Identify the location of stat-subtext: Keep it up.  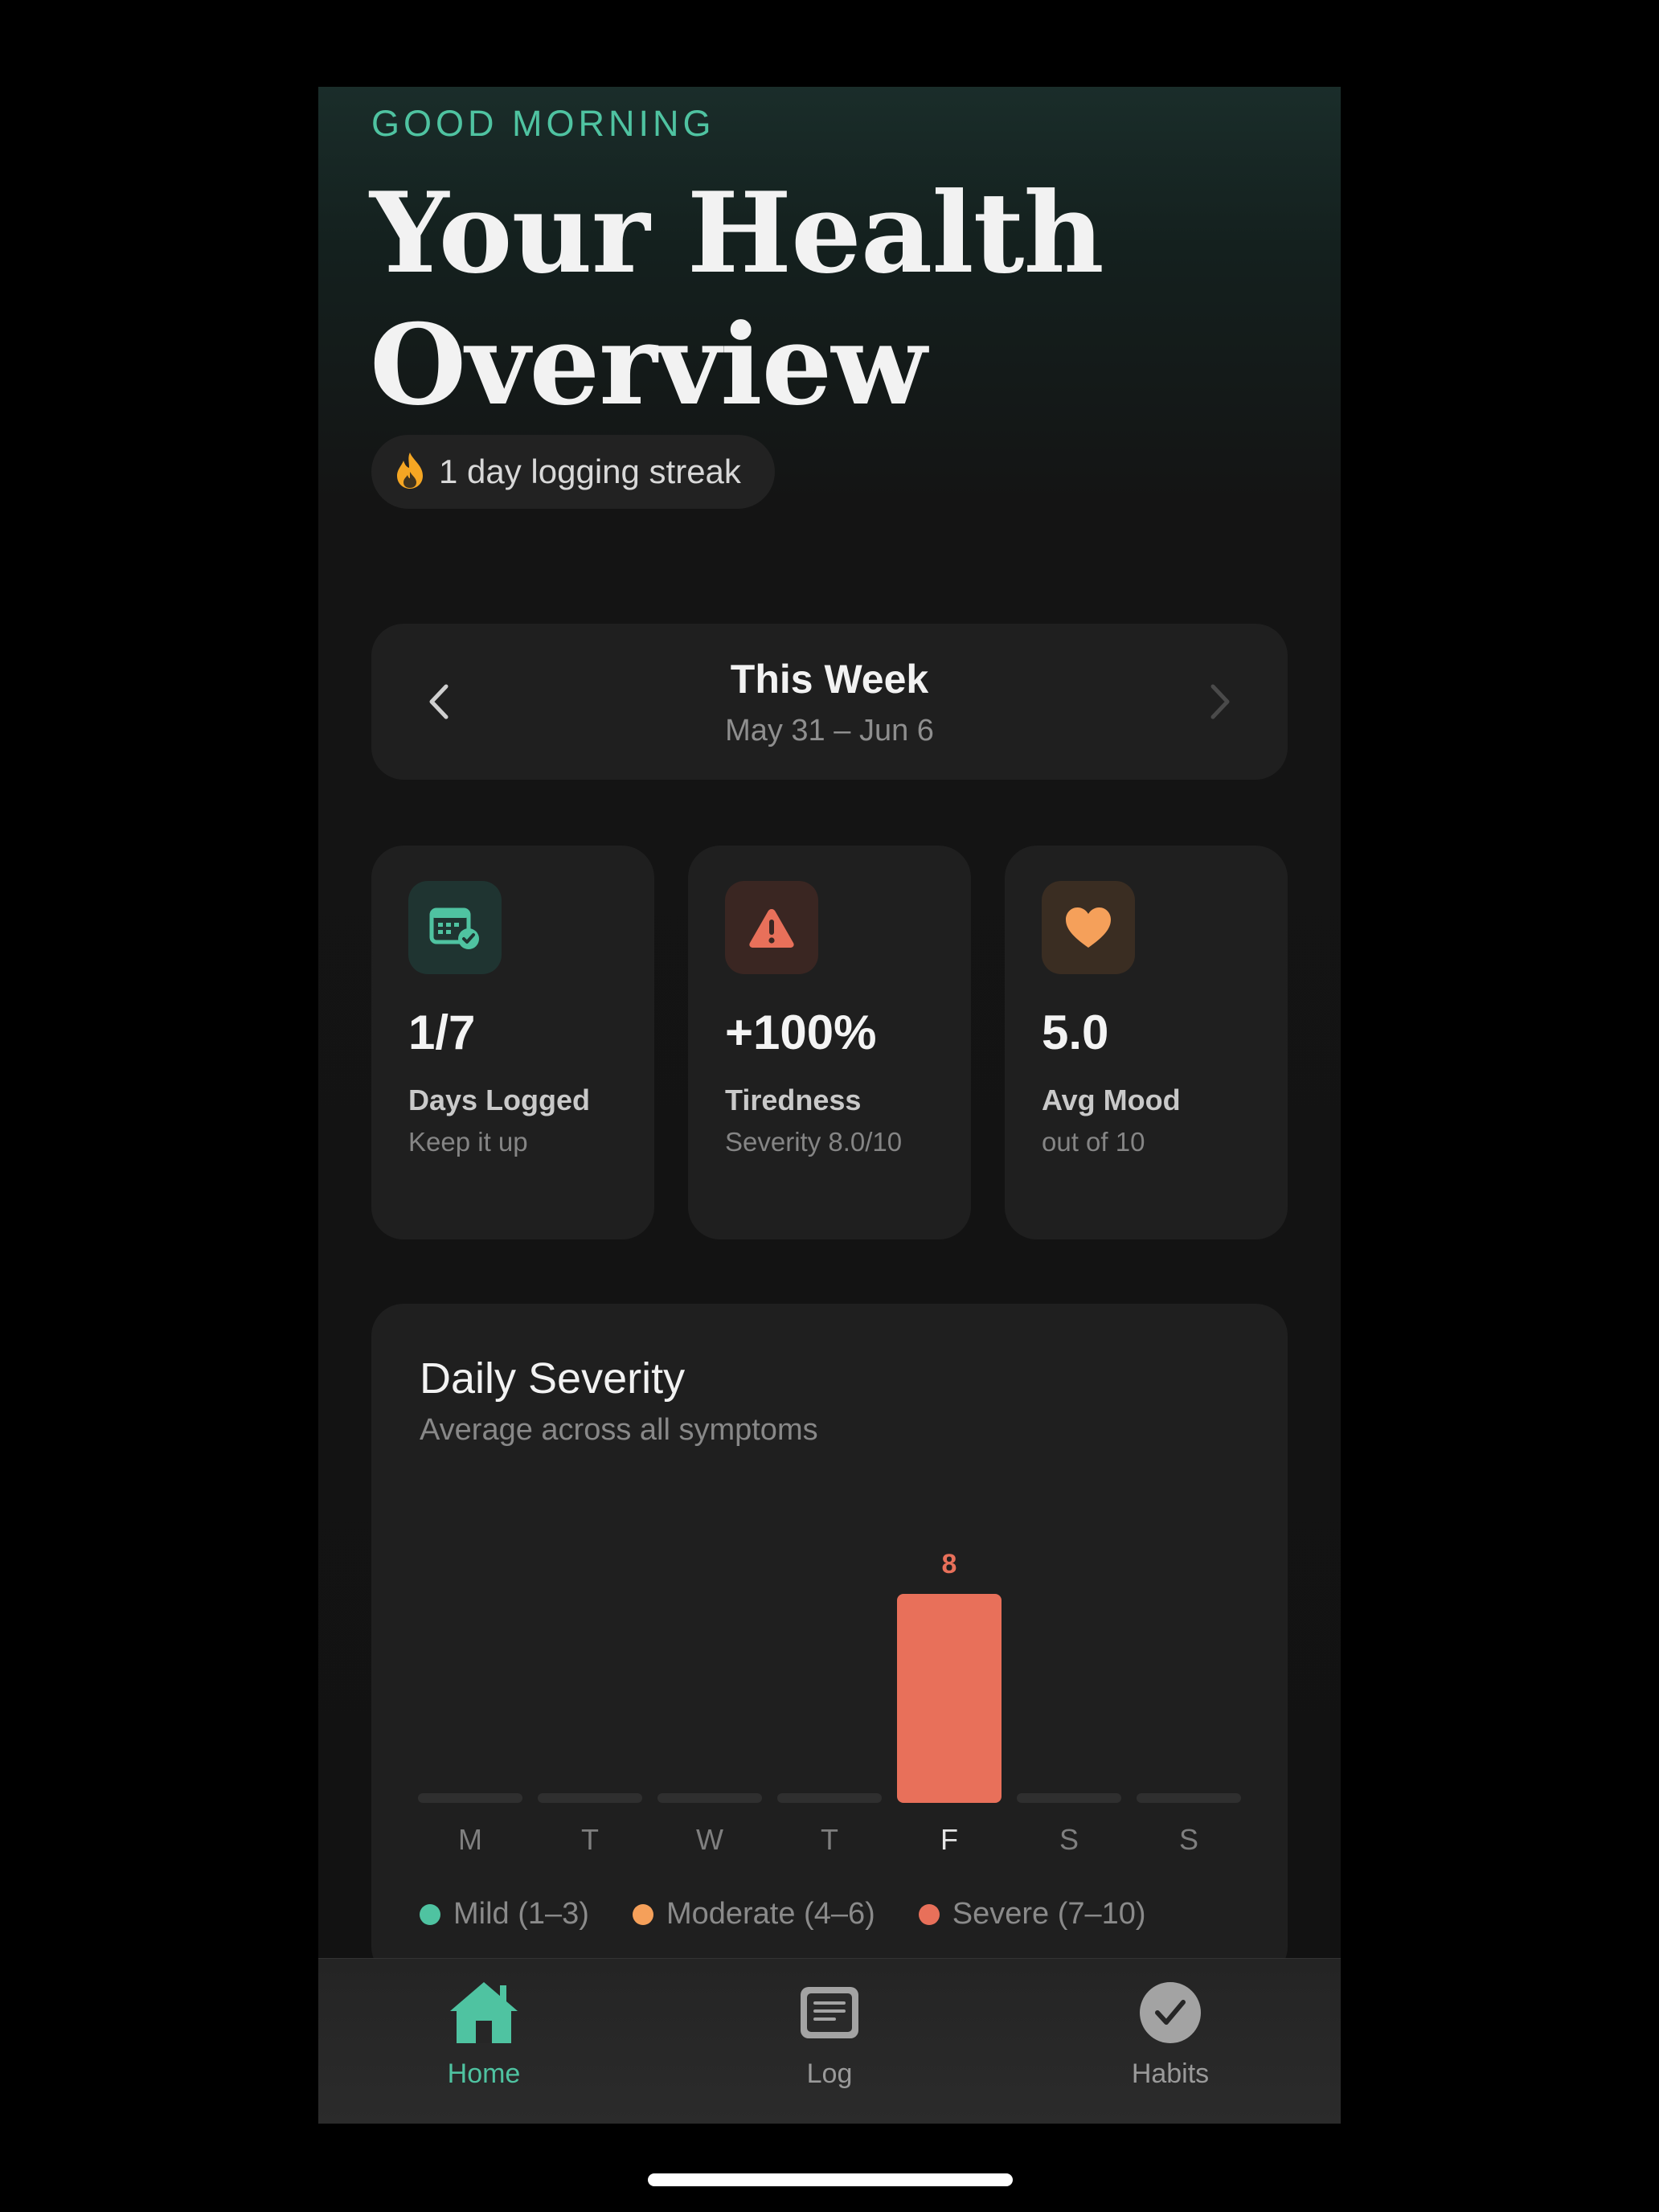
(468, 1142).